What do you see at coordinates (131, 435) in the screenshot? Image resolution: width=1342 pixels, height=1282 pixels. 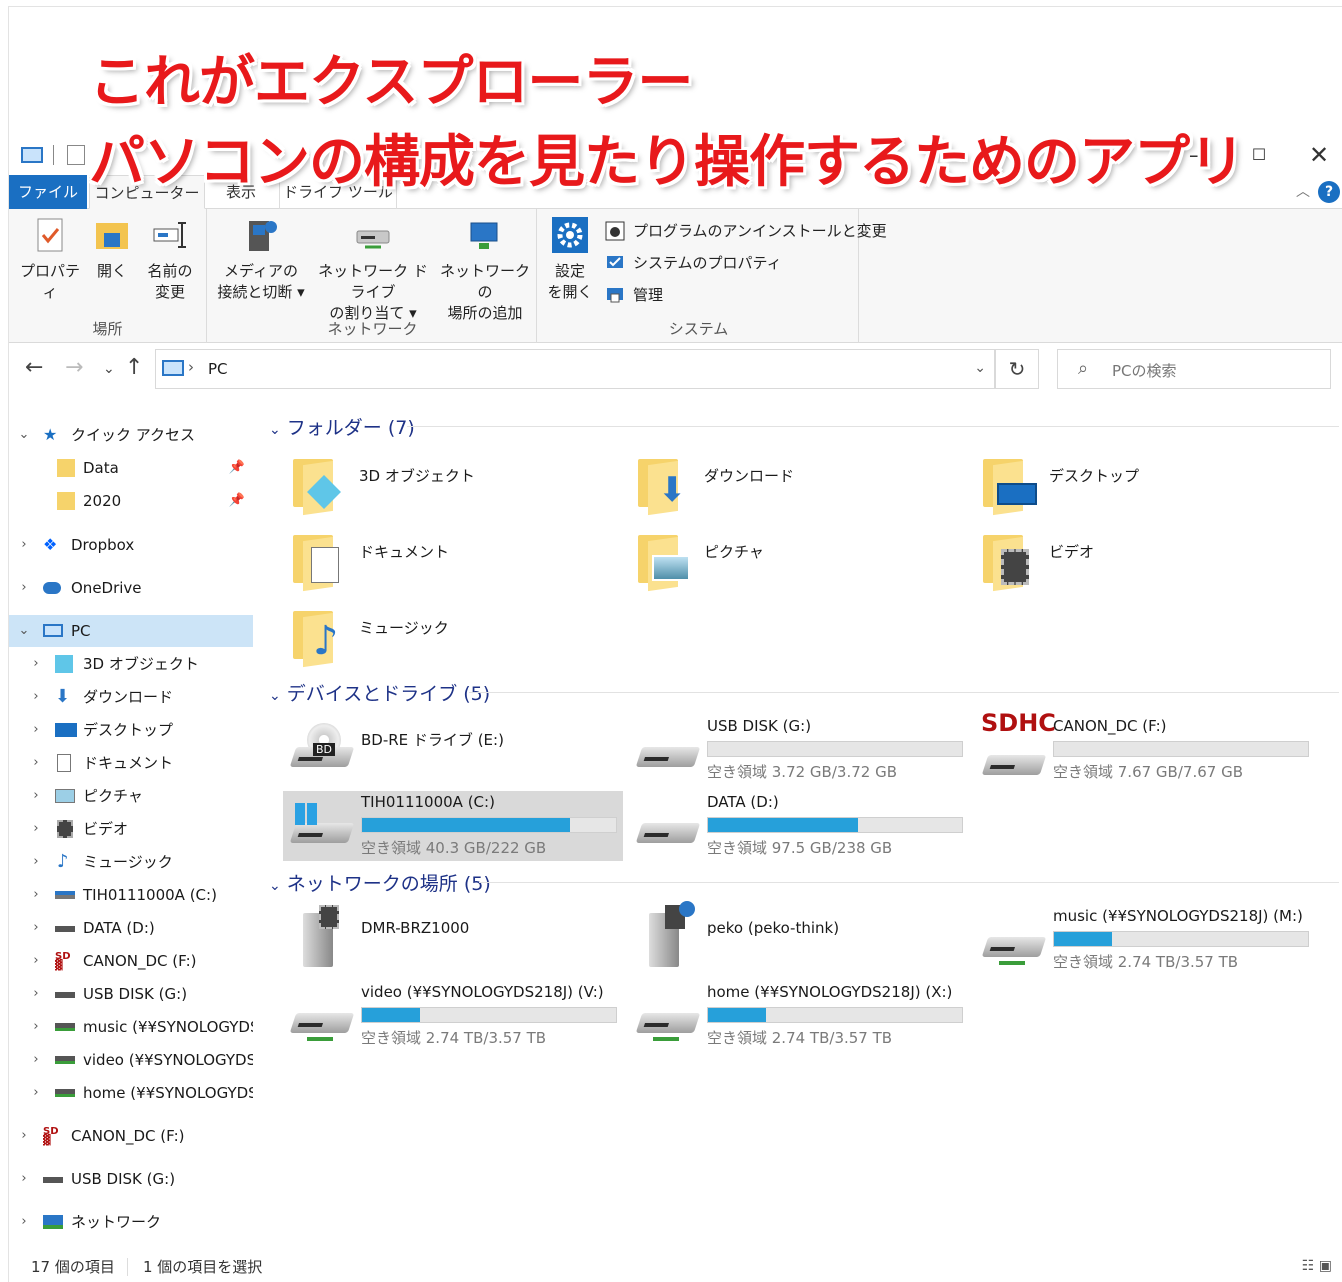 I see `sidebar-item-quick-access: ⌄ ★ クイック アクセス` at bounding box center [131, 435].